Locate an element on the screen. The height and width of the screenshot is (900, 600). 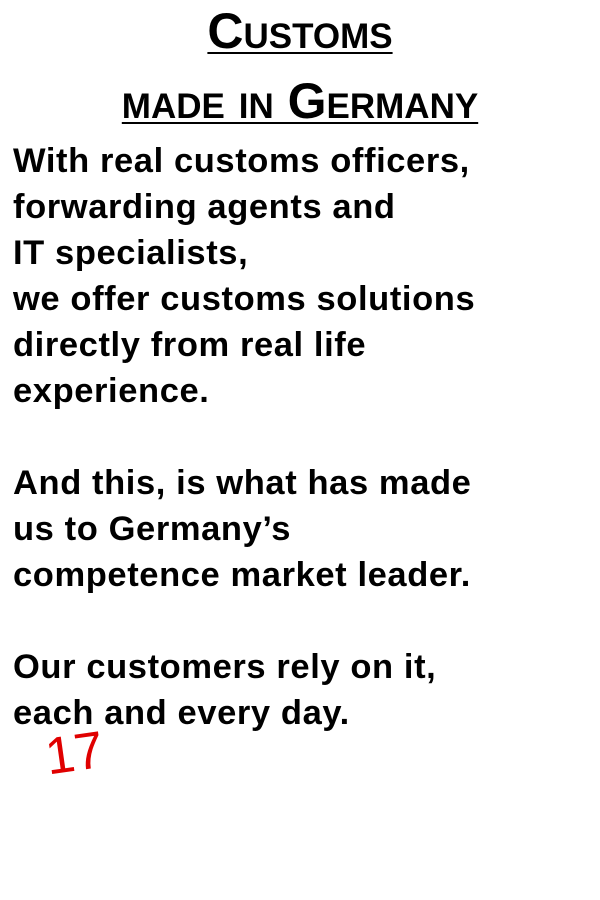
text-line: forwarding agents and is located at coordinates (204, 207).